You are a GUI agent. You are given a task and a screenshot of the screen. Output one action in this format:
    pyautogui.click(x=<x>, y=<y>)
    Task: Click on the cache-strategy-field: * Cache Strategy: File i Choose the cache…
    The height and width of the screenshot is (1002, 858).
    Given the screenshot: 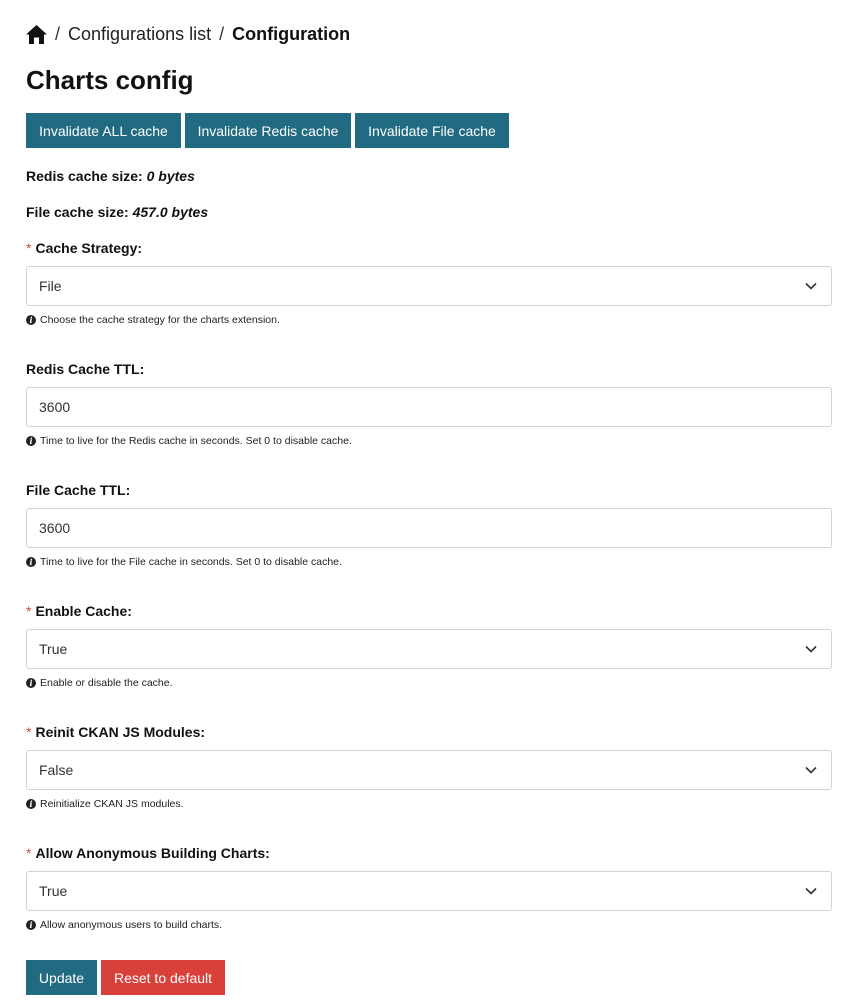 What is the action you would take?
    pyautogui.click(x=429, y=282)
    